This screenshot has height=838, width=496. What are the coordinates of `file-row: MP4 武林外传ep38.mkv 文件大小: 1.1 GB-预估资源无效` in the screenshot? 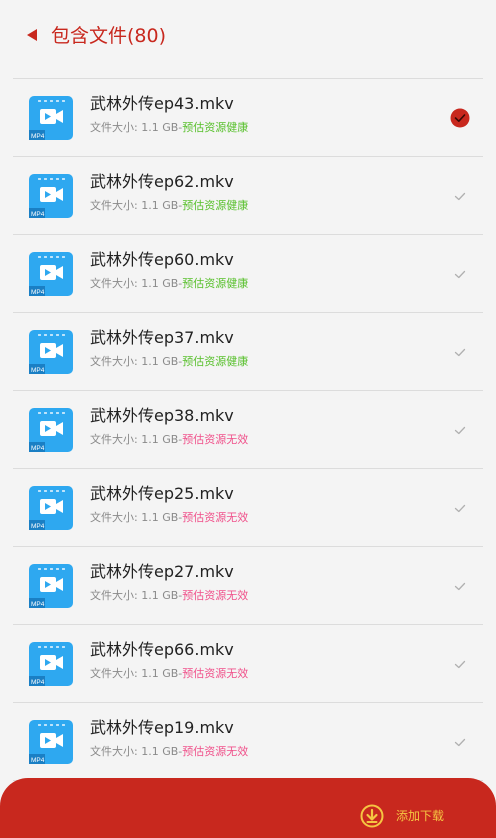 It's located at (248, 430).